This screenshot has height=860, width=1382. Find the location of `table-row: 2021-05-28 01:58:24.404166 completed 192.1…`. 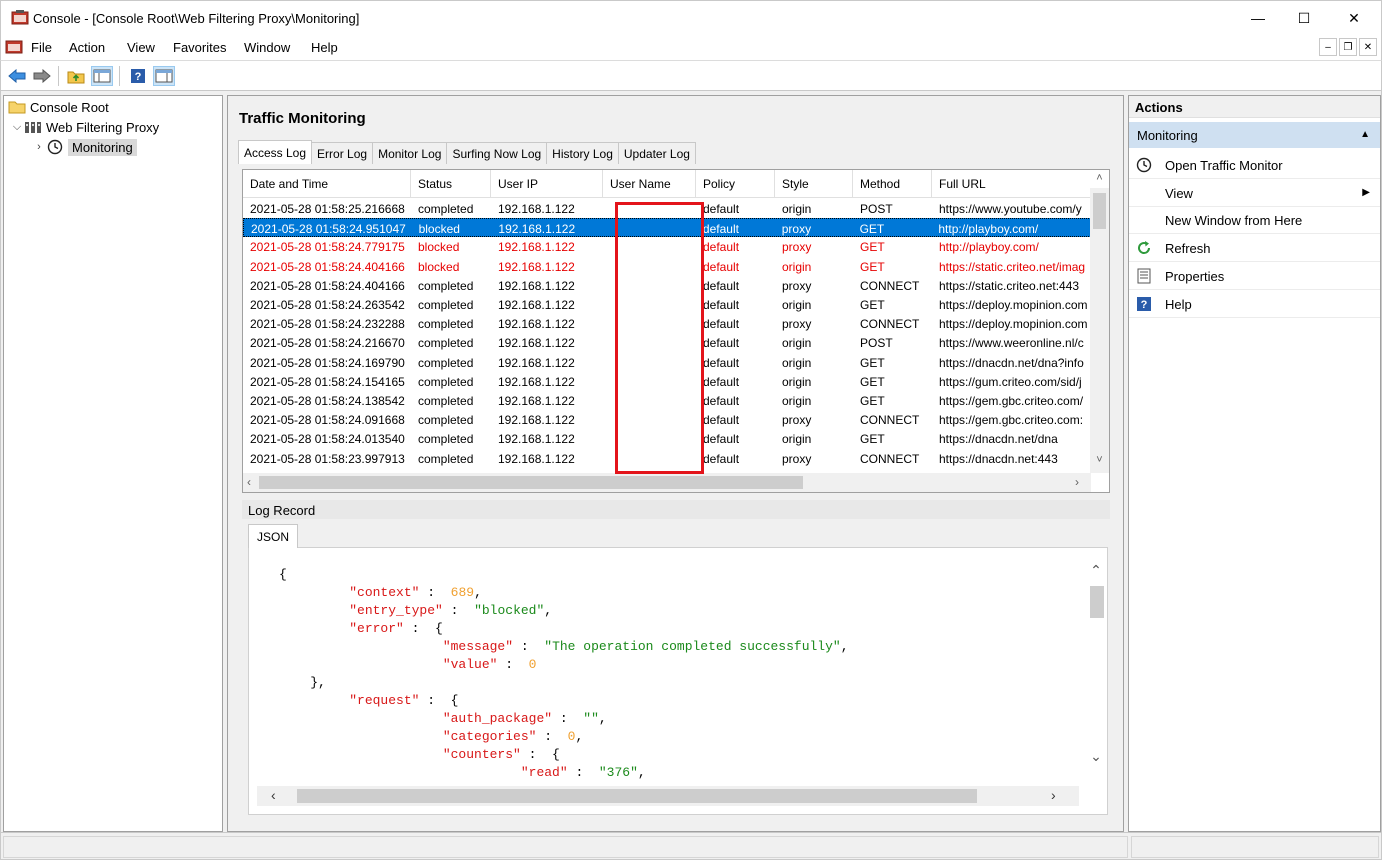

table-row: 2021-05-28 01:58:24.404166 completed 192.1… is located at coordinates (667, 285).